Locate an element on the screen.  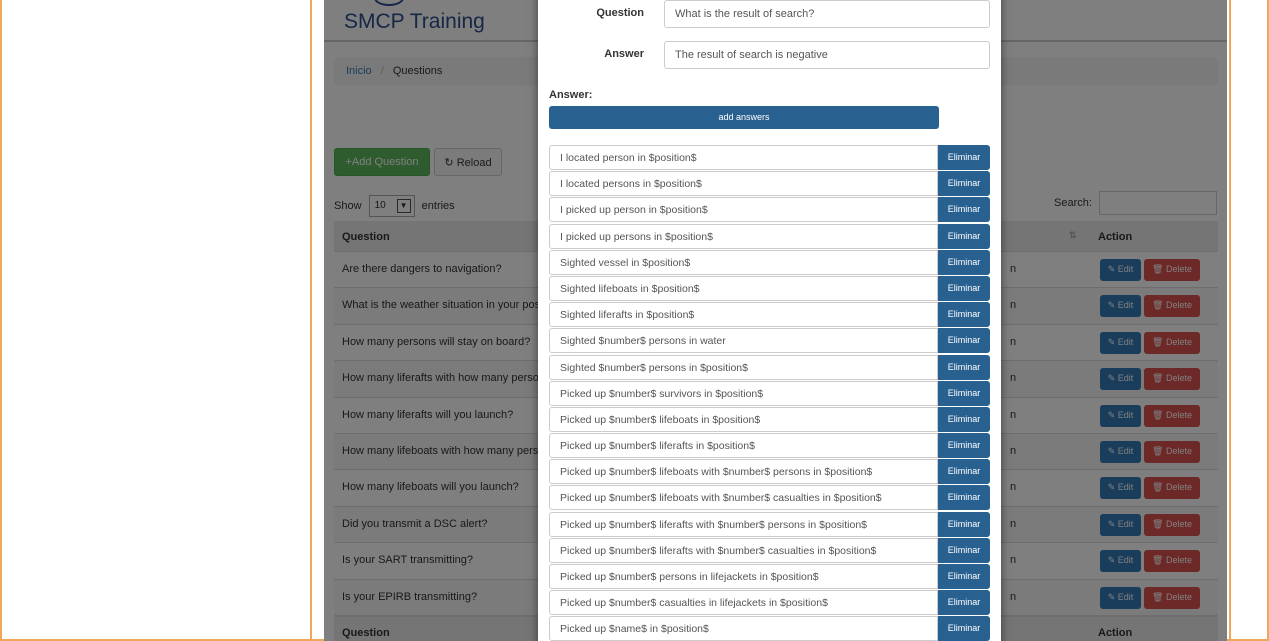
answer-item: I located person in $position$ Eliminar is located at coordinates (769, 158).